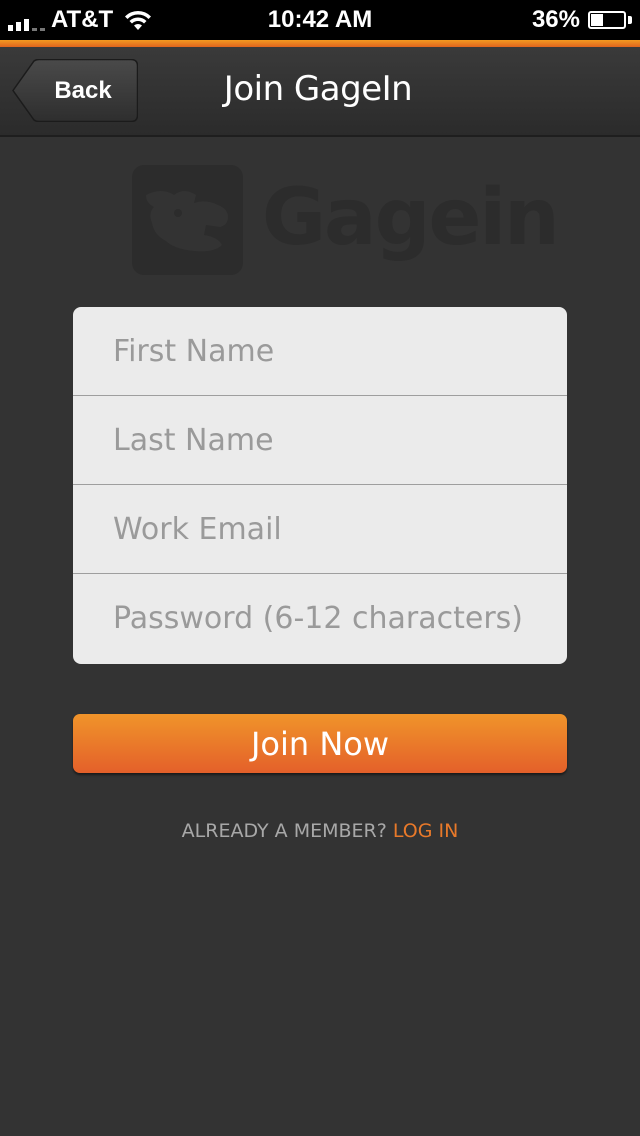  I want to click on last-name-row, so click(320, 440).